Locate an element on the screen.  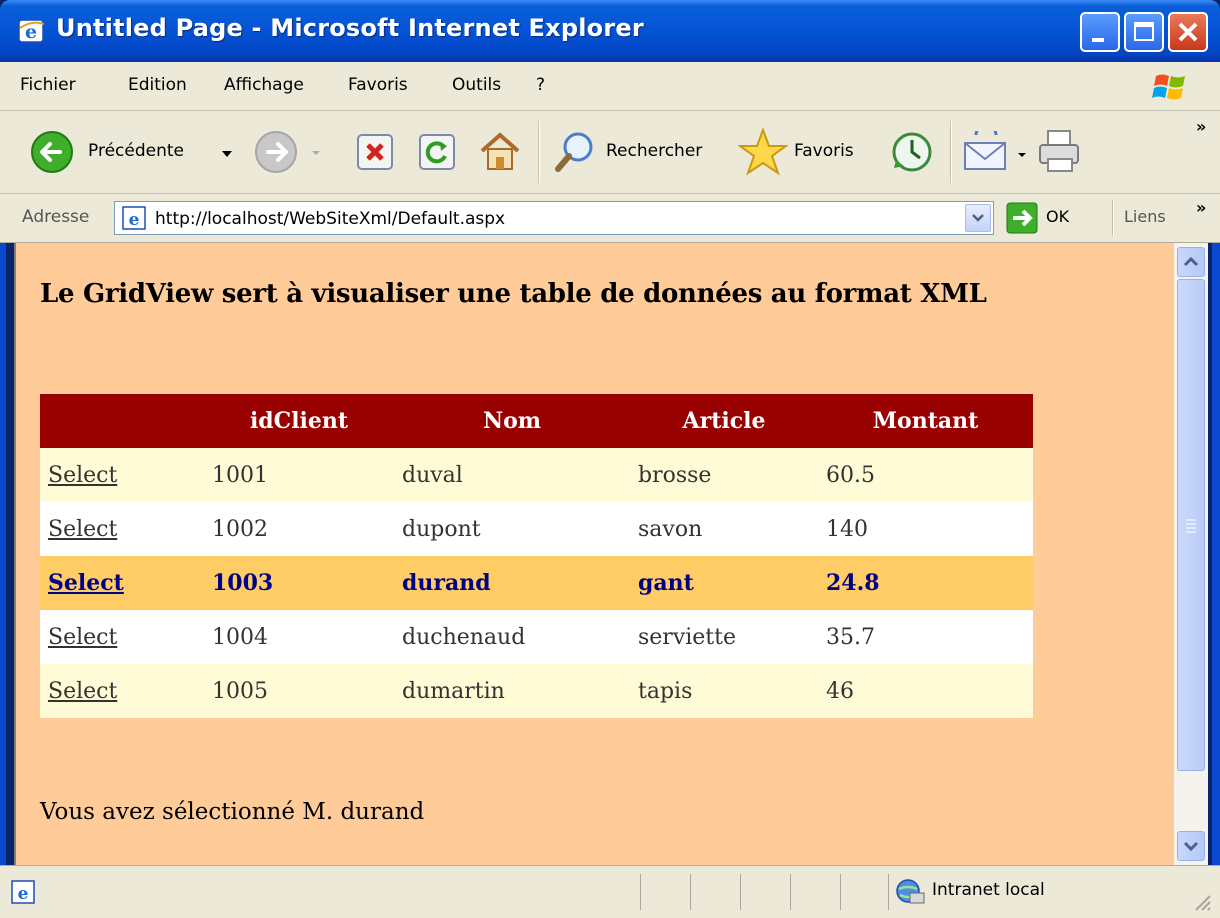
montant-cell: 35.7 is located at coordinates (925, 637).